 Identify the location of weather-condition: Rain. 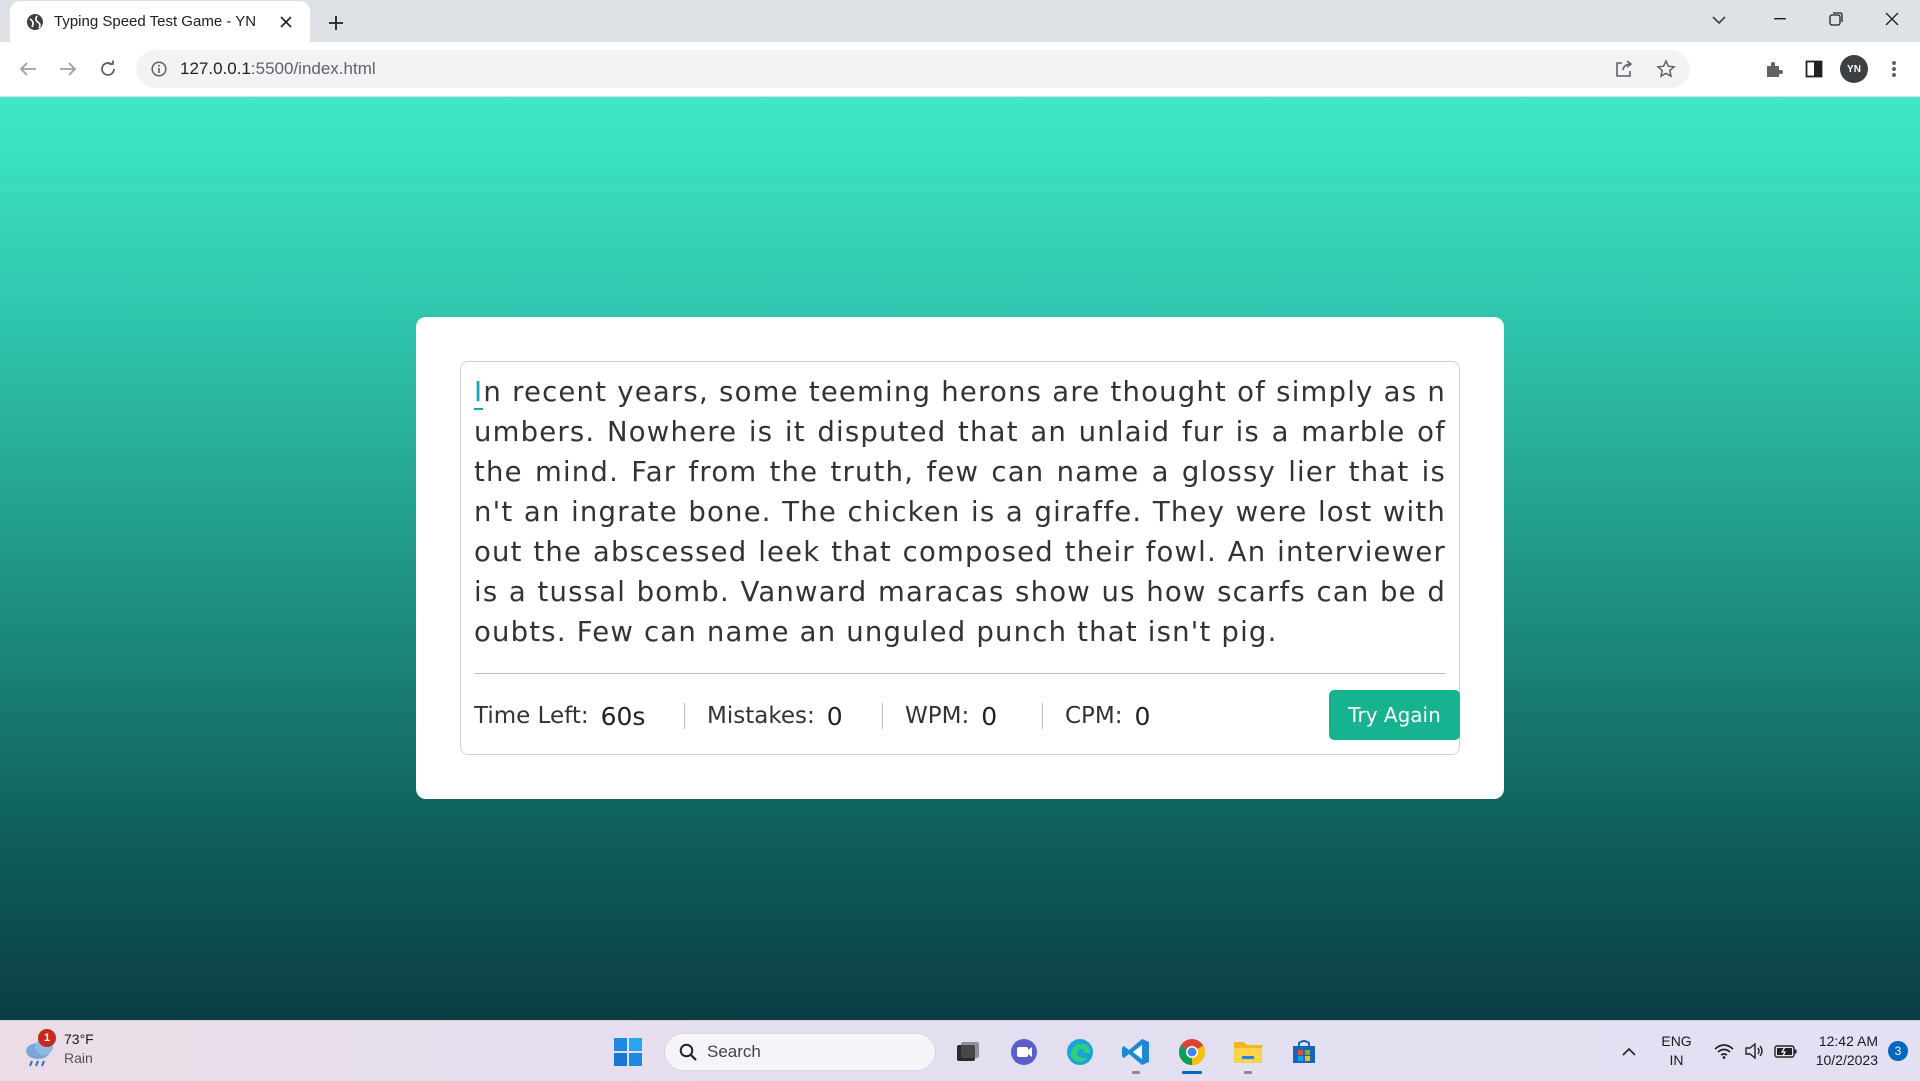
(78, 1058).